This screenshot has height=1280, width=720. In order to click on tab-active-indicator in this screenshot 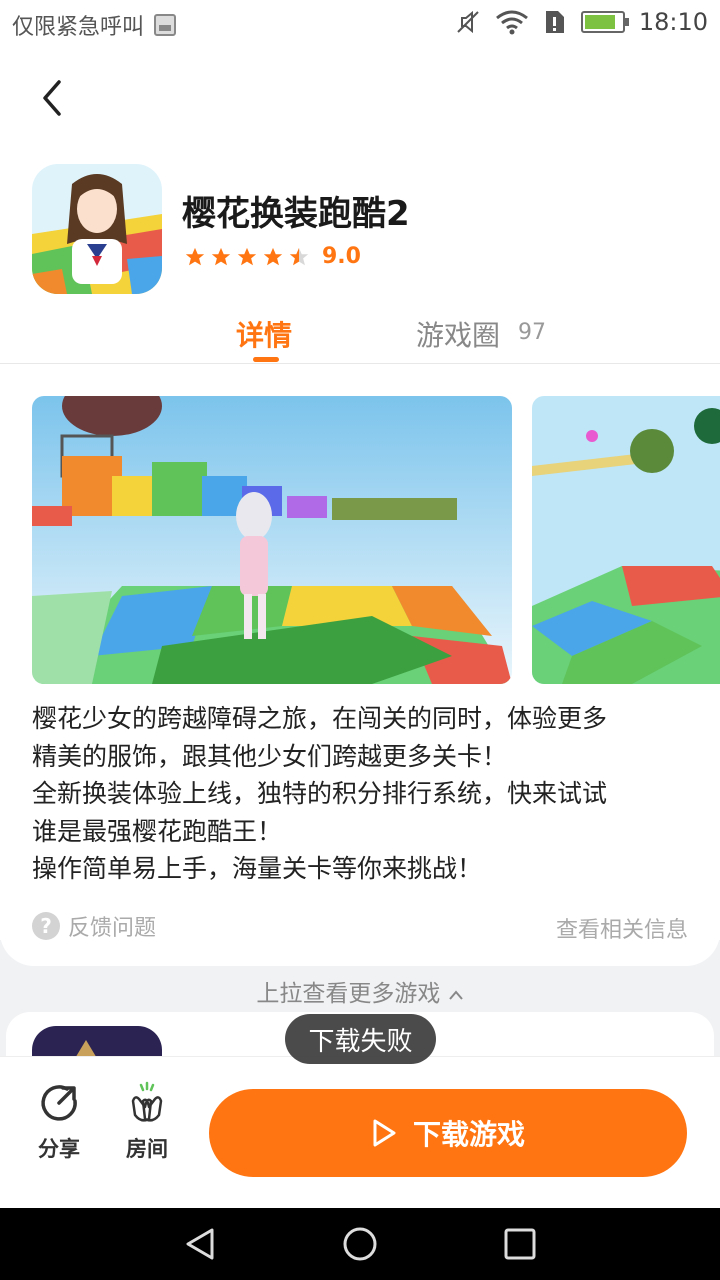, I will do `click(266, 359)`.